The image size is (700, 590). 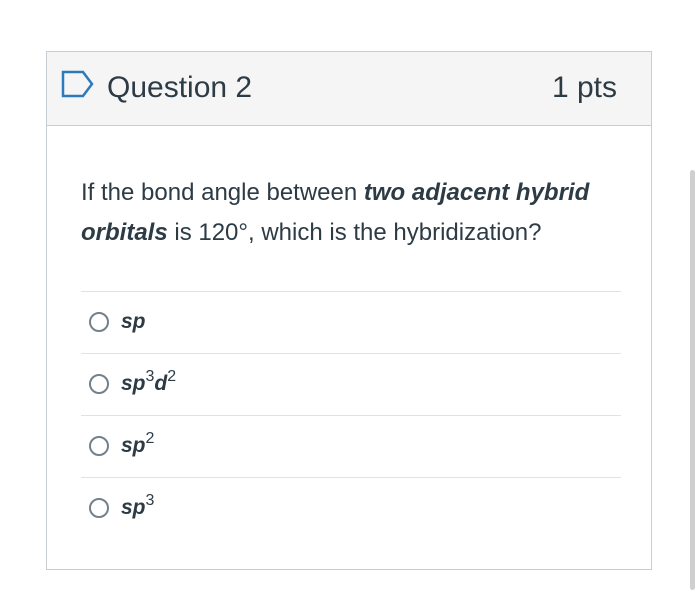 I want to click on question-text-bold1: two adjacent hybrid, so click(x=476, y=192).